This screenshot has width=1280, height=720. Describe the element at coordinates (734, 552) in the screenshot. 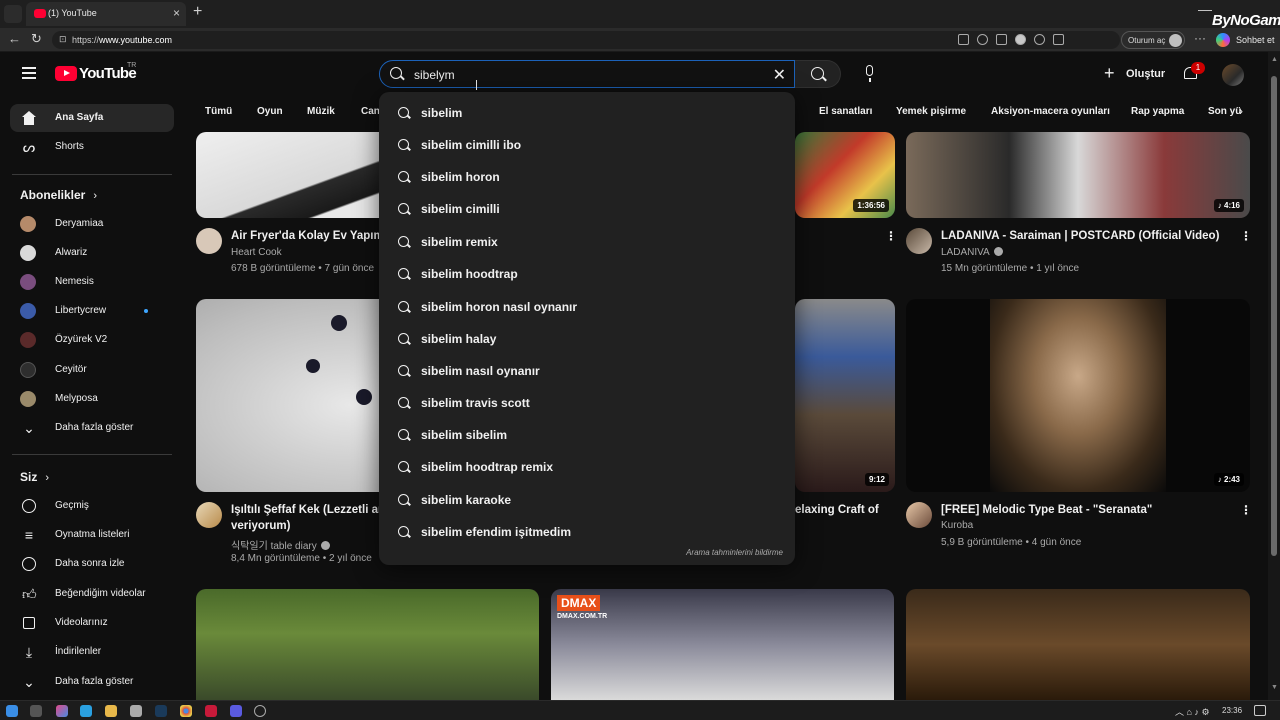

I see `report-predictions-link: Arama tahminlerini bildirme` at that location.